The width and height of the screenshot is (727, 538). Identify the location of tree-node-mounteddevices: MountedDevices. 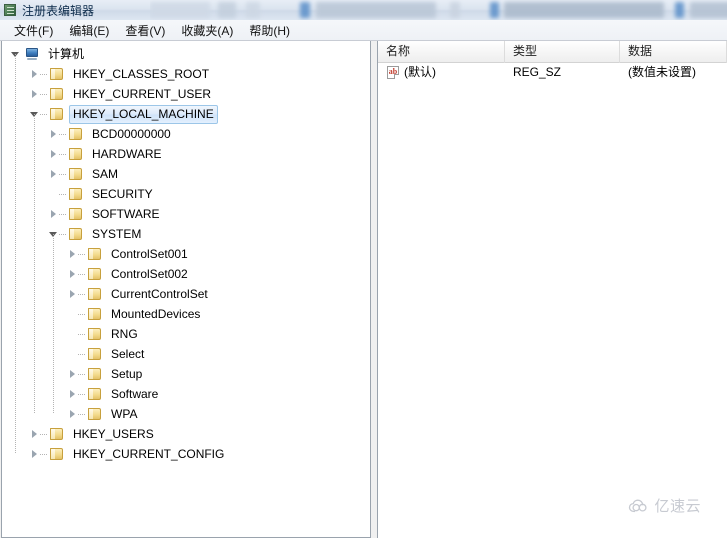
(186, 314).